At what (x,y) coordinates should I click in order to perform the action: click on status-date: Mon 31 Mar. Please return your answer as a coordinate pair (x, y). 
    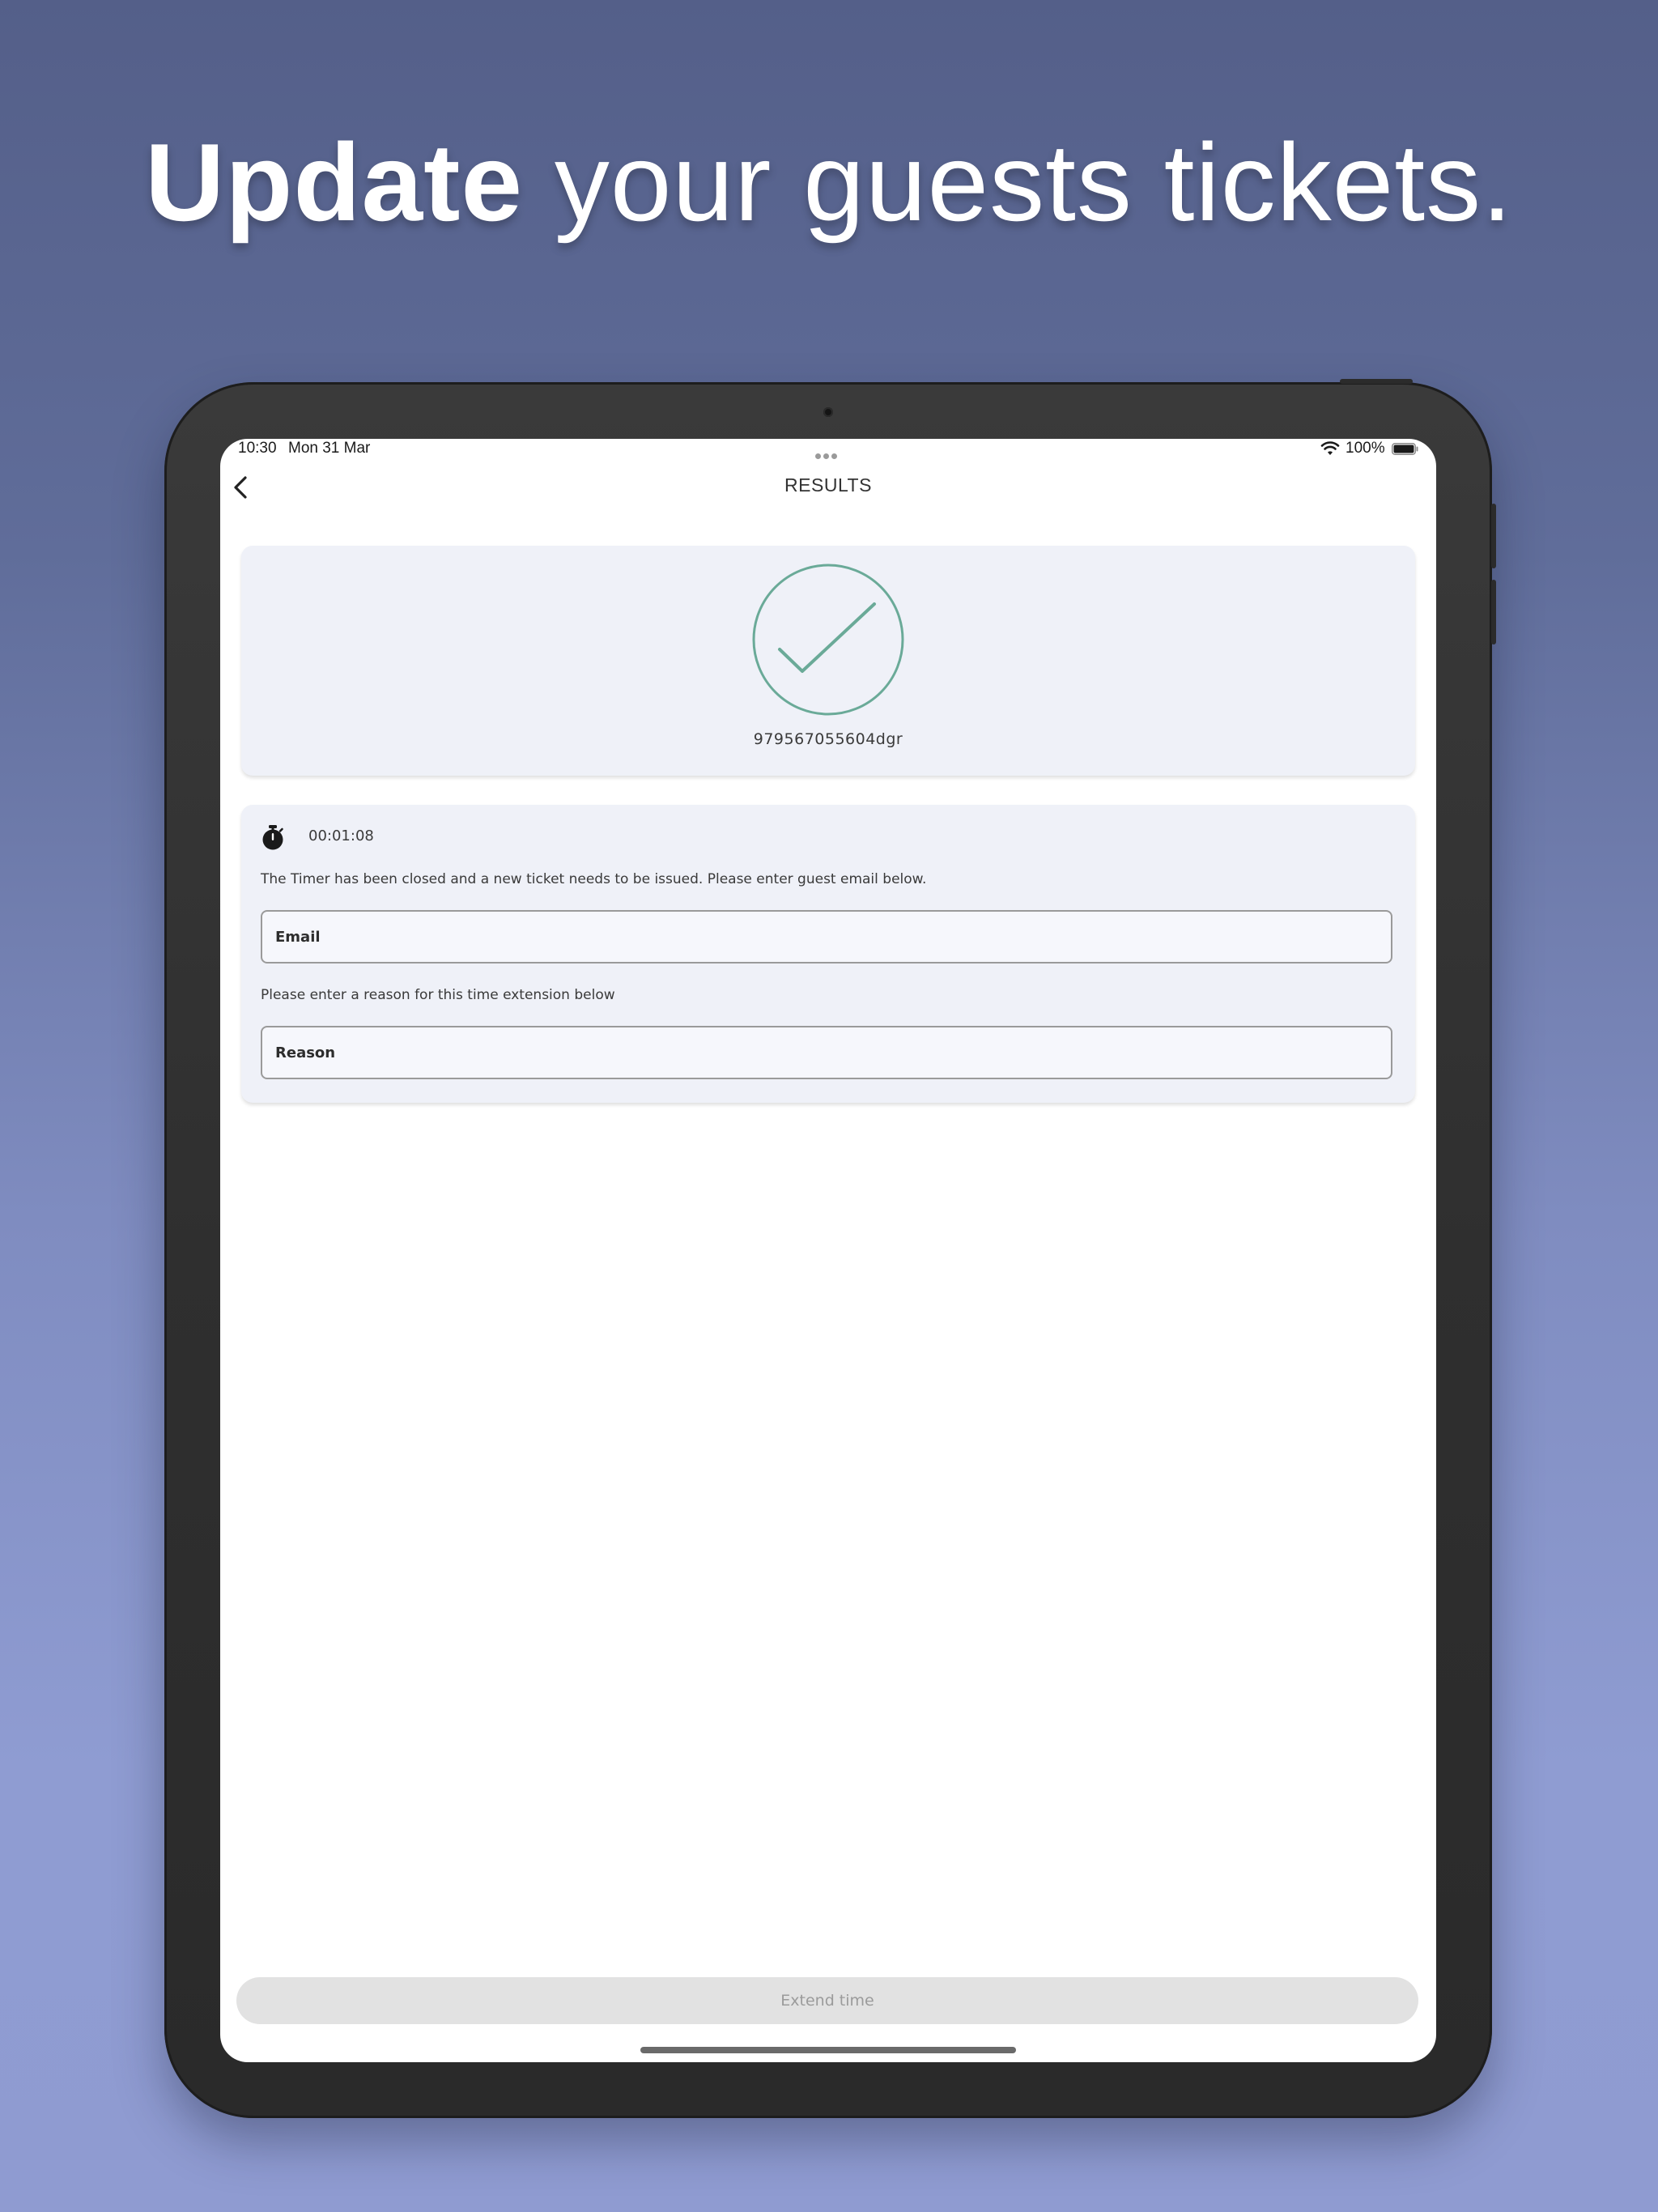
    Looking at the image, I should click on (329, 449).